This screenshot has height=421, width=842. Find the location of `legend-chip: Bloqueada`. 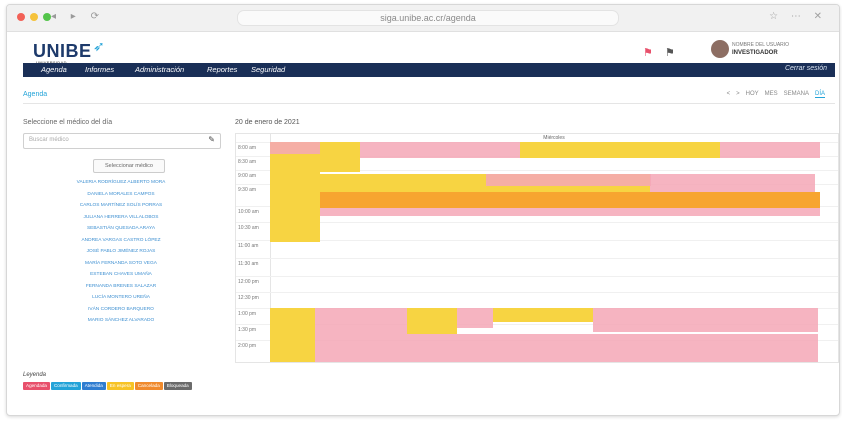

legend-chip: Bloqueada is located at coordinates (177, 386).